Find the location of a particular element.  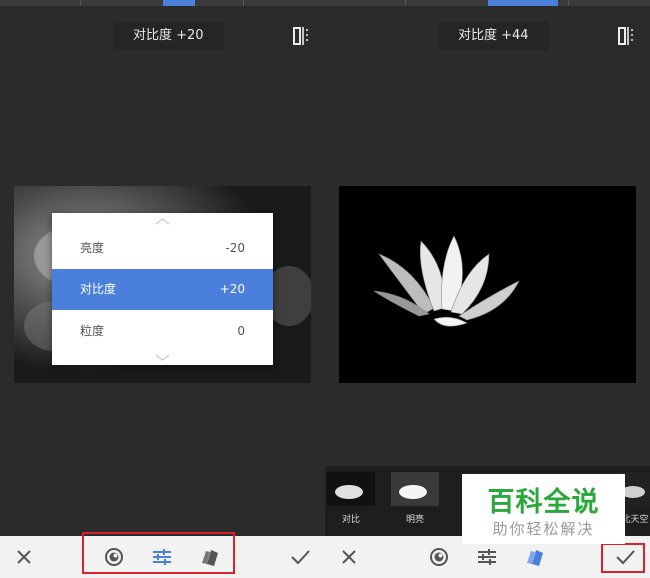

preset-icon is located at coordinates (439, 557).